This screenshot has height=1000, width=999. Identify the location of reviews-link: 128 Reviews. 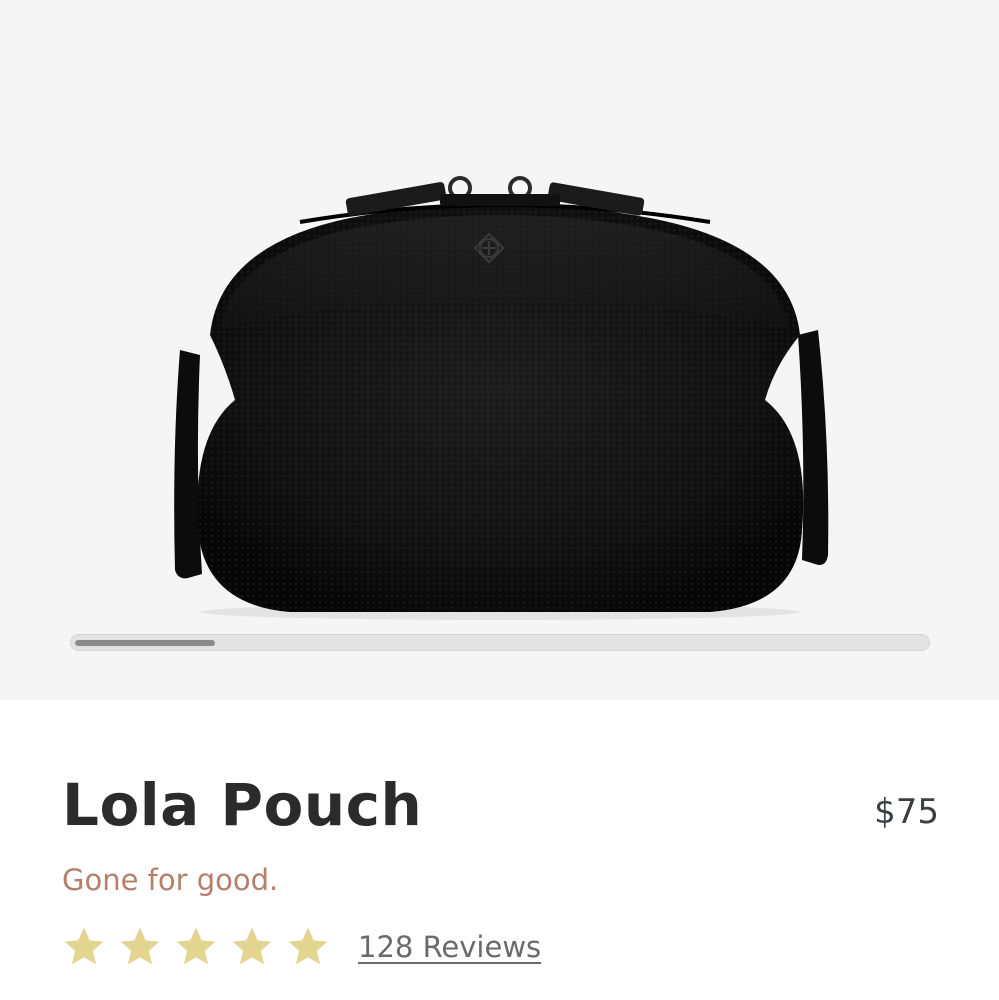
(449, 947).